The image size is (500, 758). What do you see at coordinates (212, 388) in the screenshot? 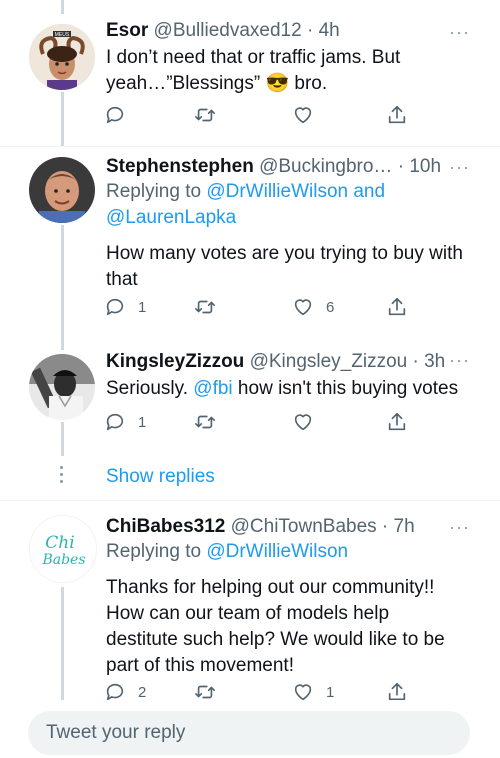
I see `mention-link: @fbi` at bounding box center [212, 388].